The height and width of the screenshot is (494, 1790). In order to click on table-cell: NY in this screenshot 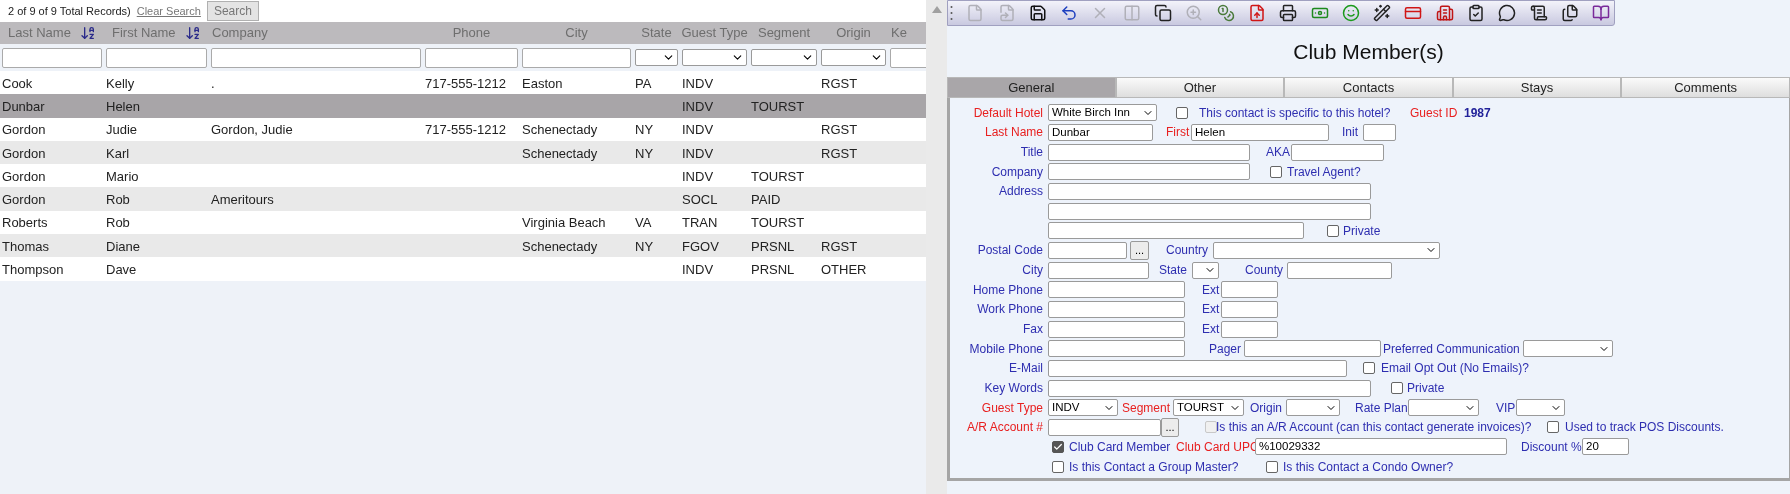, I will do `click(644, 130)`.